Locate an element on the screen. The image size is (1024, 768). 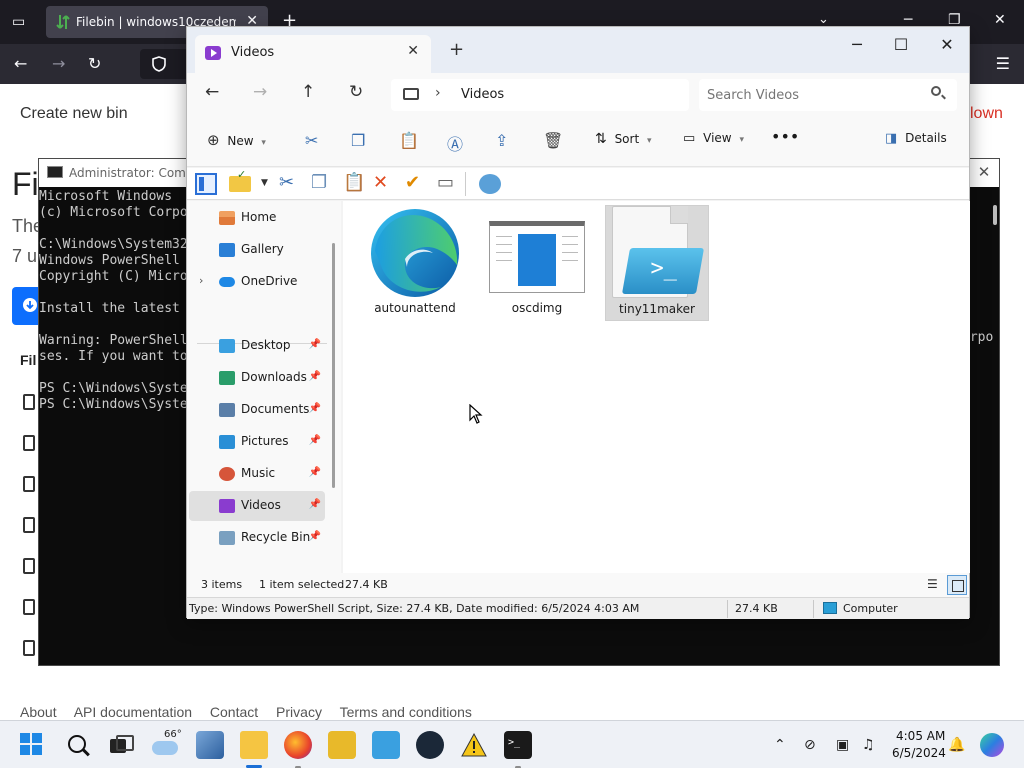
network-globe-icon is located at coordinates (490, 184).